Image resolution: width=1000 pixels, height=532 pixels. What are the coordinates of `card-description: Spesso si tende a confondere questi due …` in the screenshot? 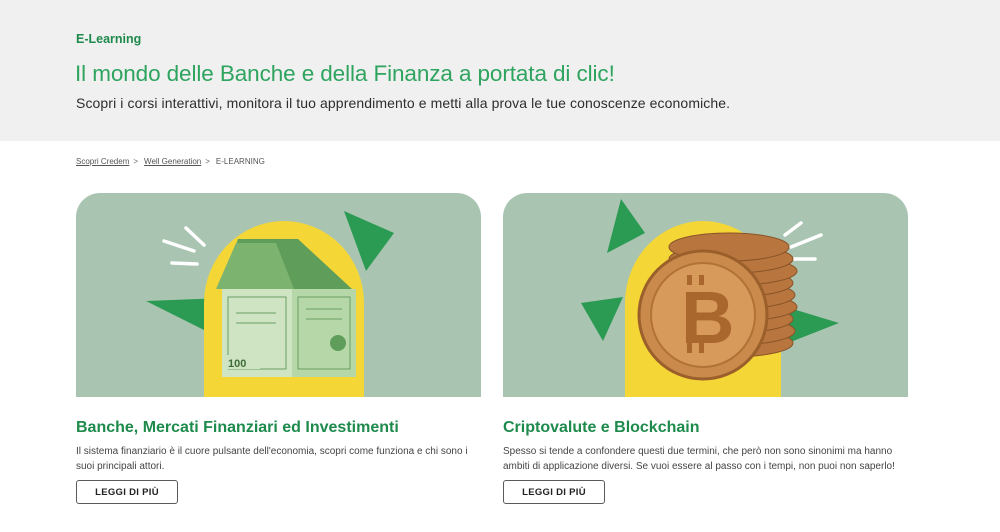 It's located at (699, 459).